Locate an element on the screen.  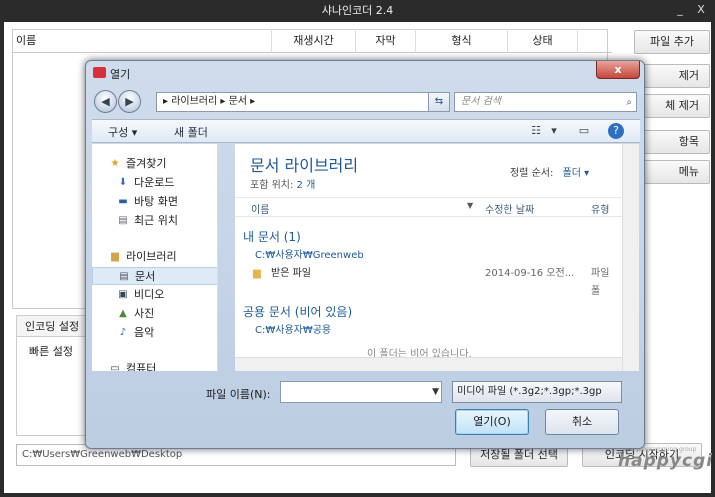
menu-button: 메뉴 is located at coordinates (672, 172).